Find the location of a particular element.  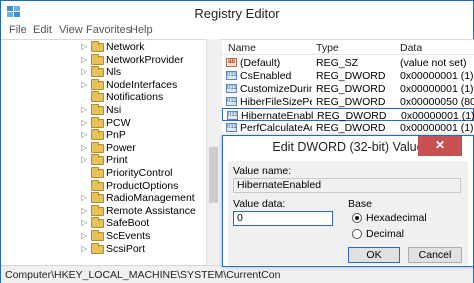

column-header-type: Type is located at coordinates (327, 48).